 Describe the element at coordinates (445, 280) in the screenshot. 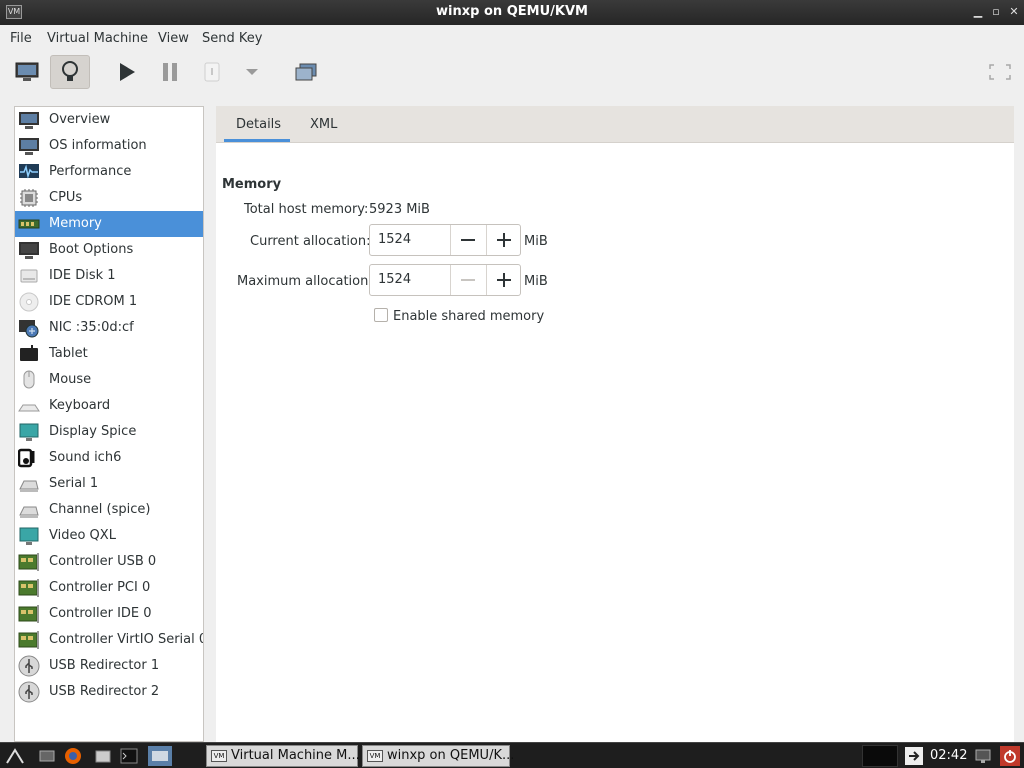

I see `maximum-allocation-spinbox: 1524` at that location.